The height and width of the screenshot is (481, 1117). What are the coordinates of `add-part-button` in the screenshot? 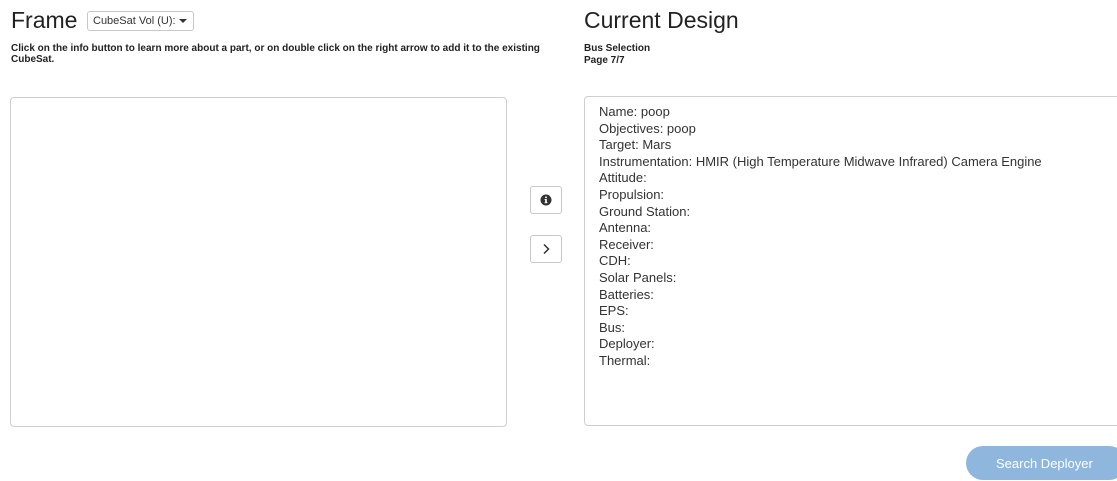 It's located at (546, 249).